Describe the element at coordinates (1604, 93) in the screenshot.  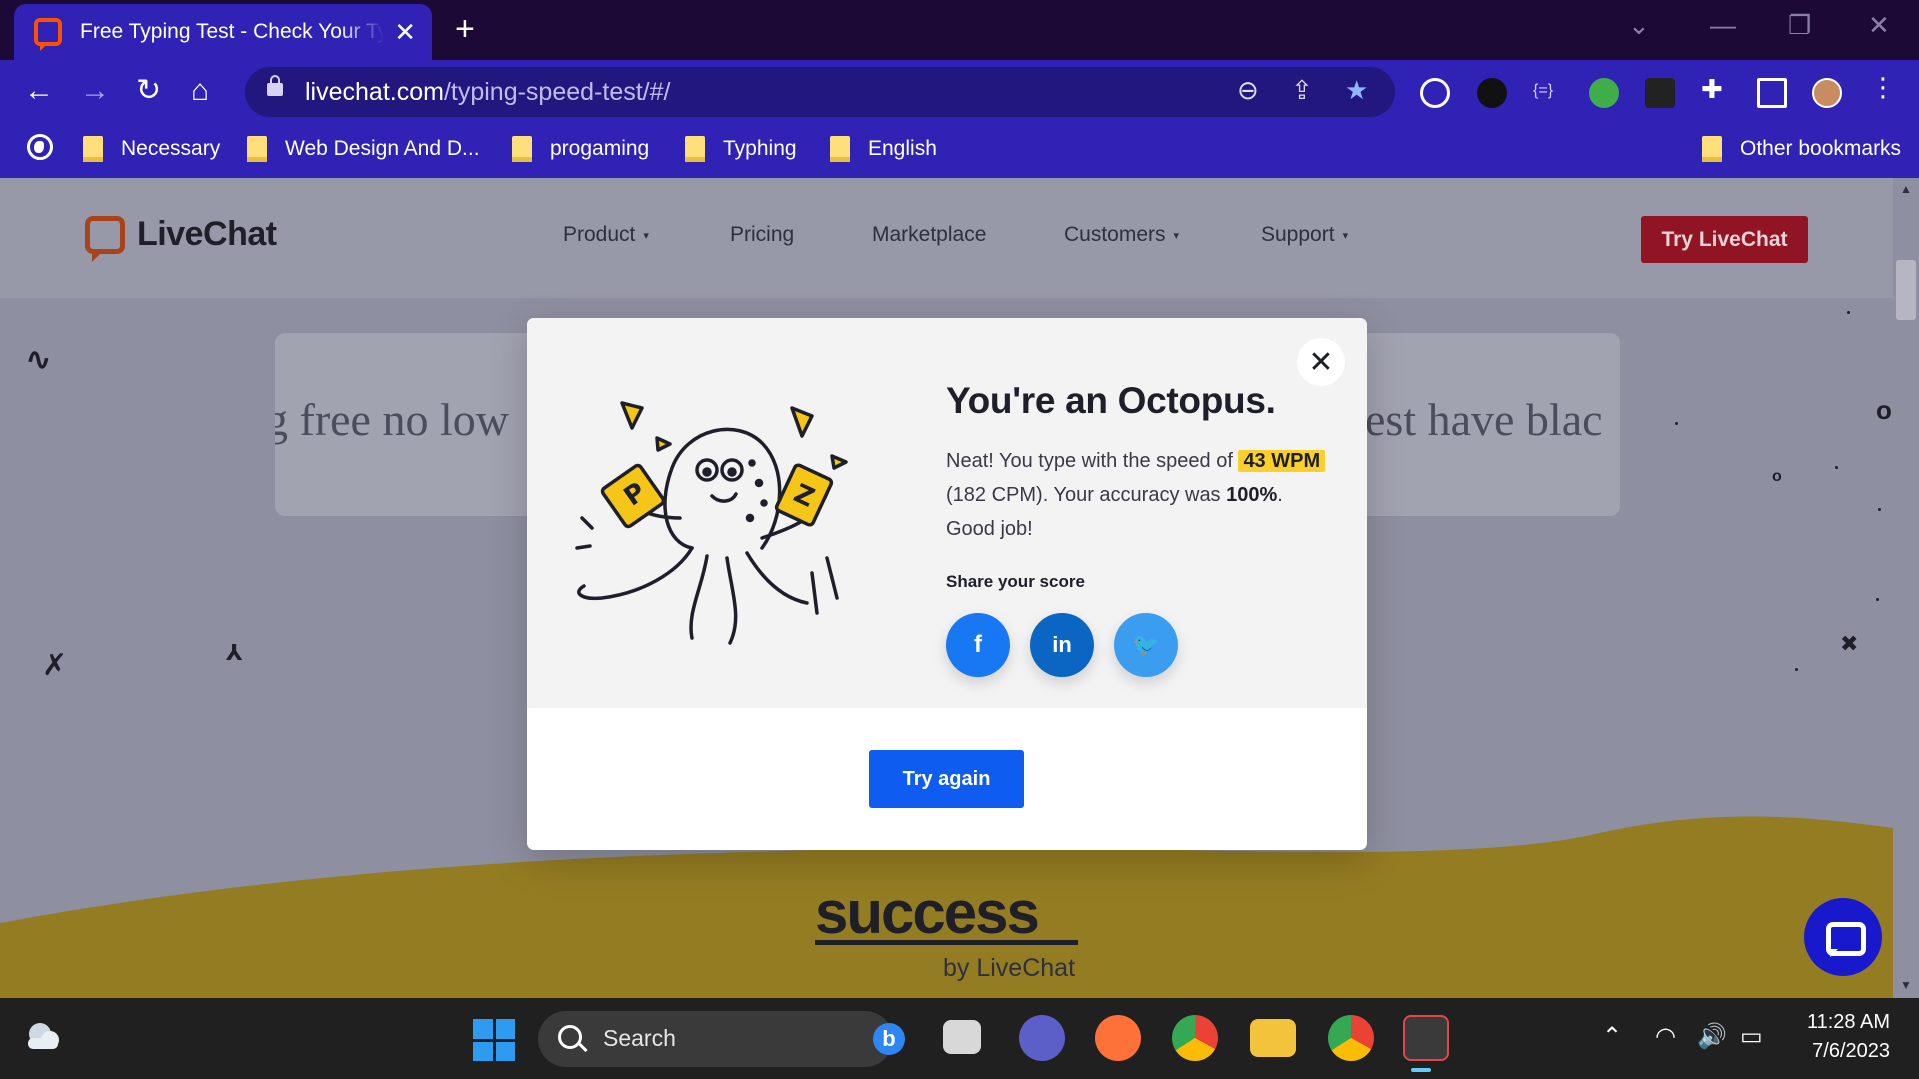
I see `extension-globe-icon` at that location.